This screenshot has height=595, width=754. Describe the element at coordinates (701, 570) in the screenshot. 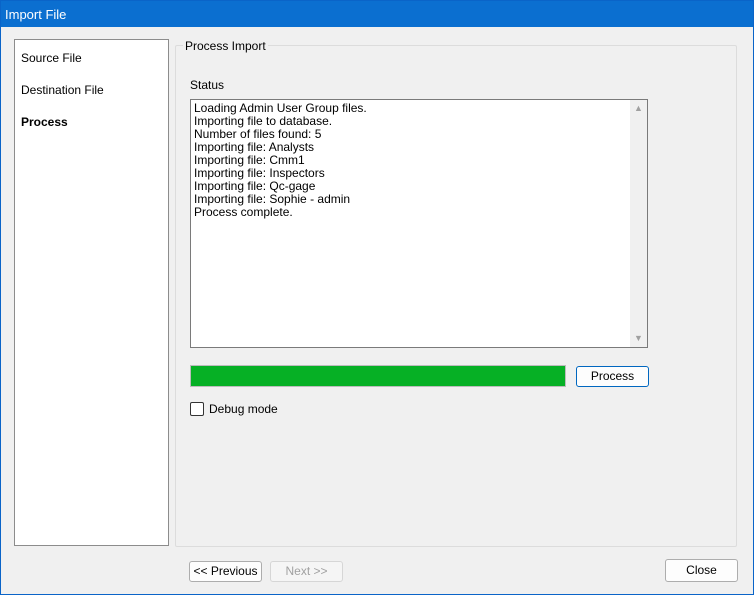

I see `close-button: Close` at that location.